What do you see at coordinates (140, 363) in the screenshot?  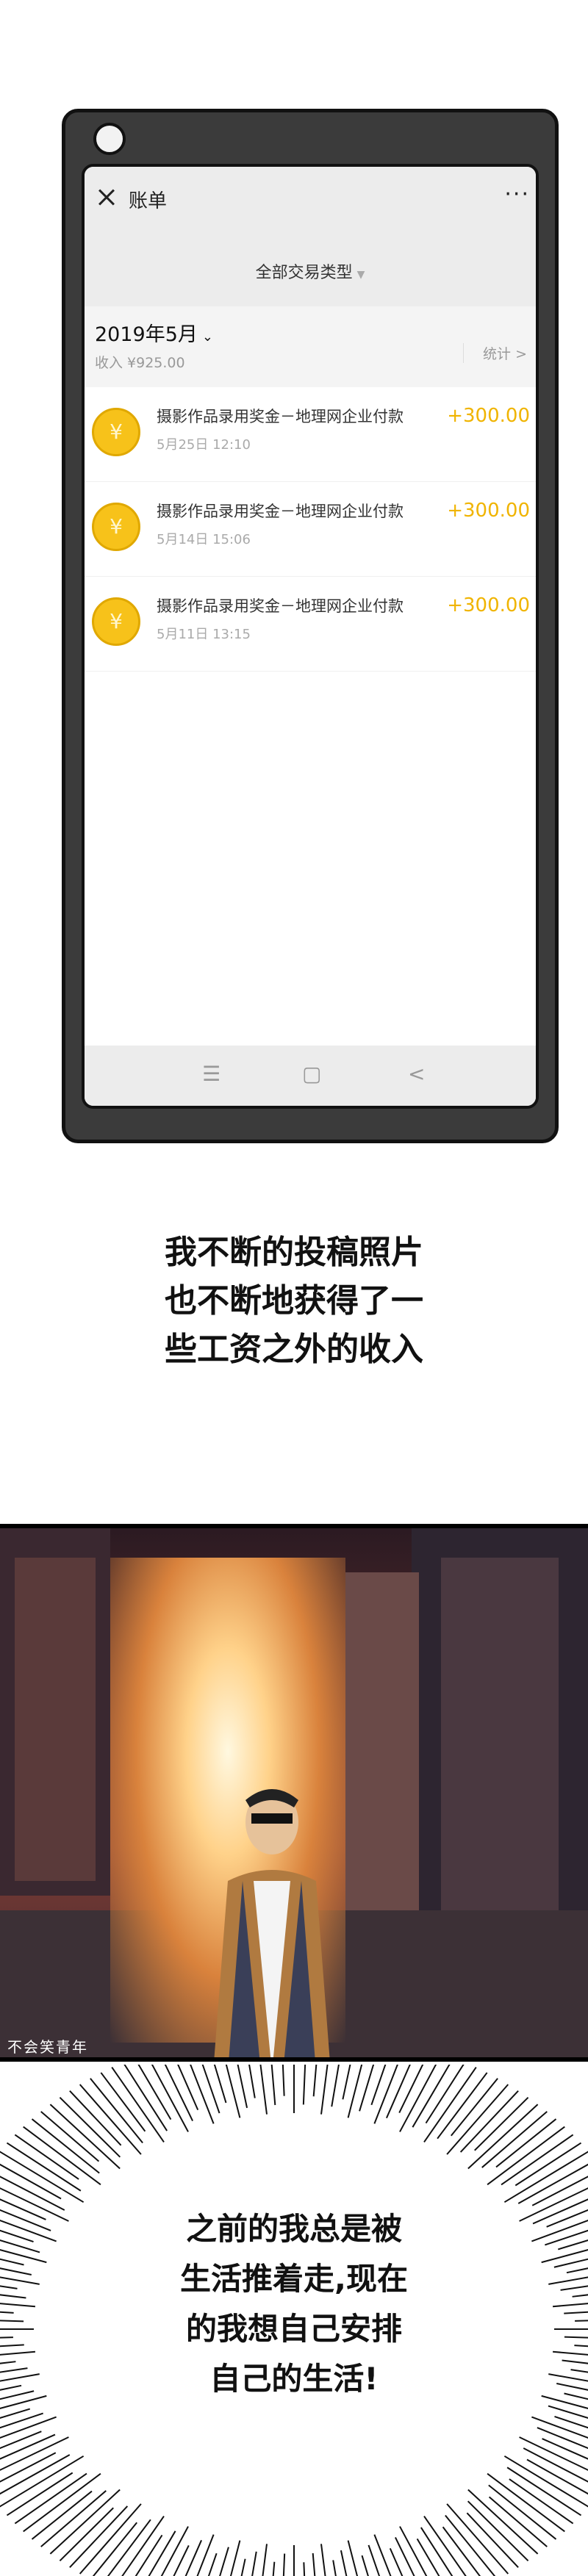 I see `income-total: 收入 ¥925.00` at bounding box center [140, 363].